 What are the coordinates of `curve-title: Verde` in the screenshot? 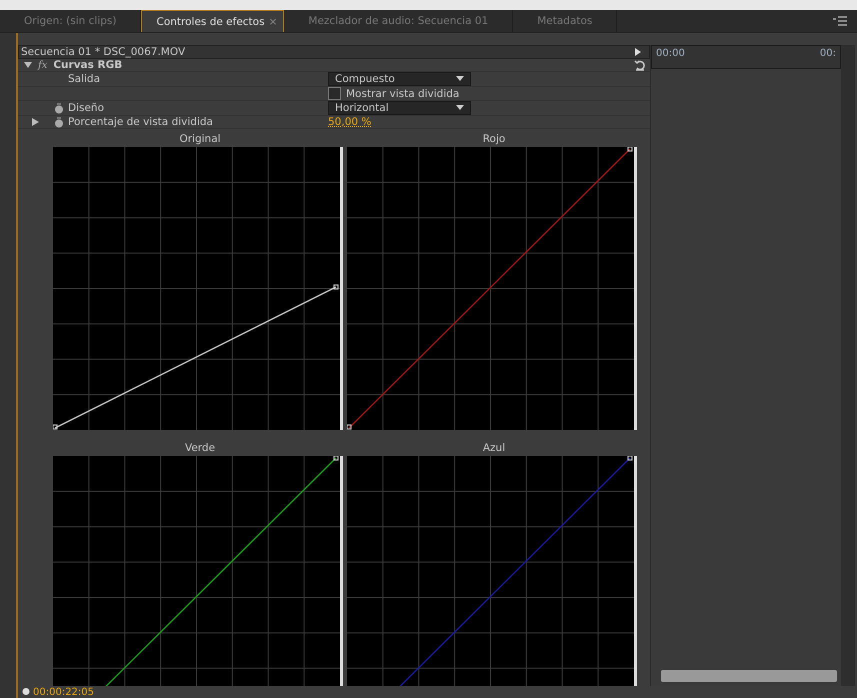 It's located at (200, 448).